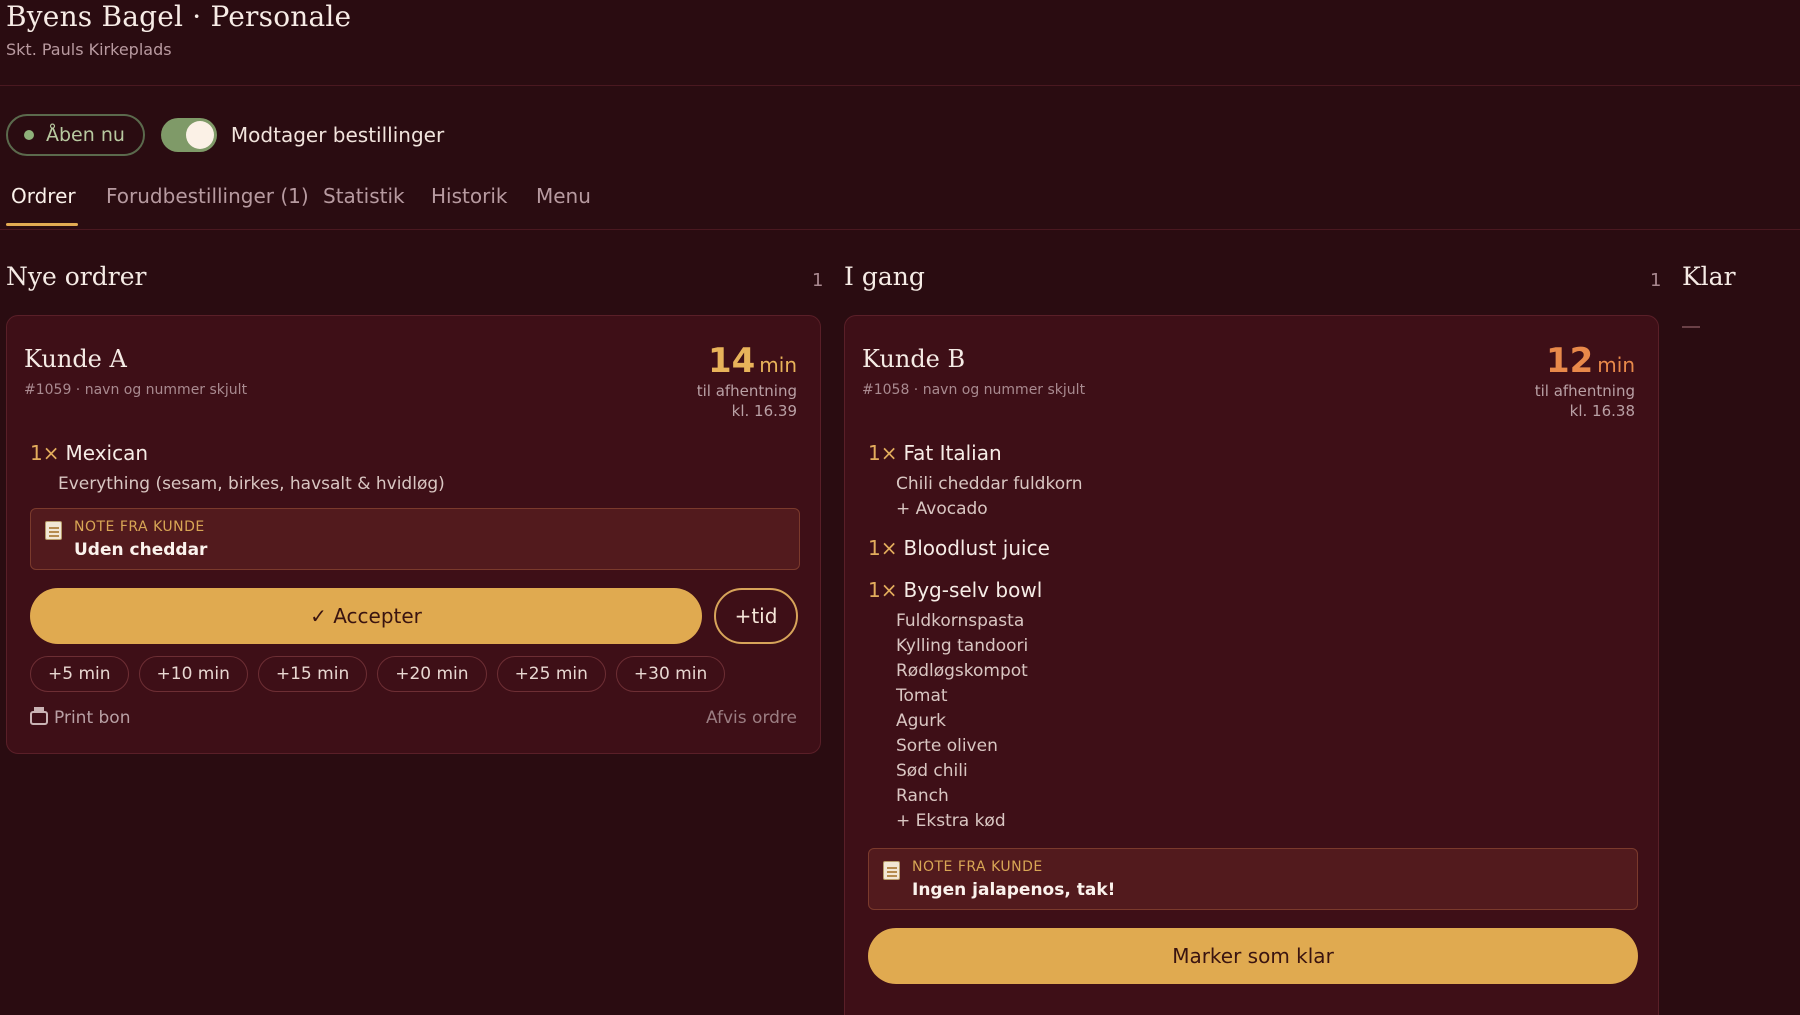  Describe the element at coordinates (731, 361) in the screenshot. I see `pickup-minutes: 14` at that location.